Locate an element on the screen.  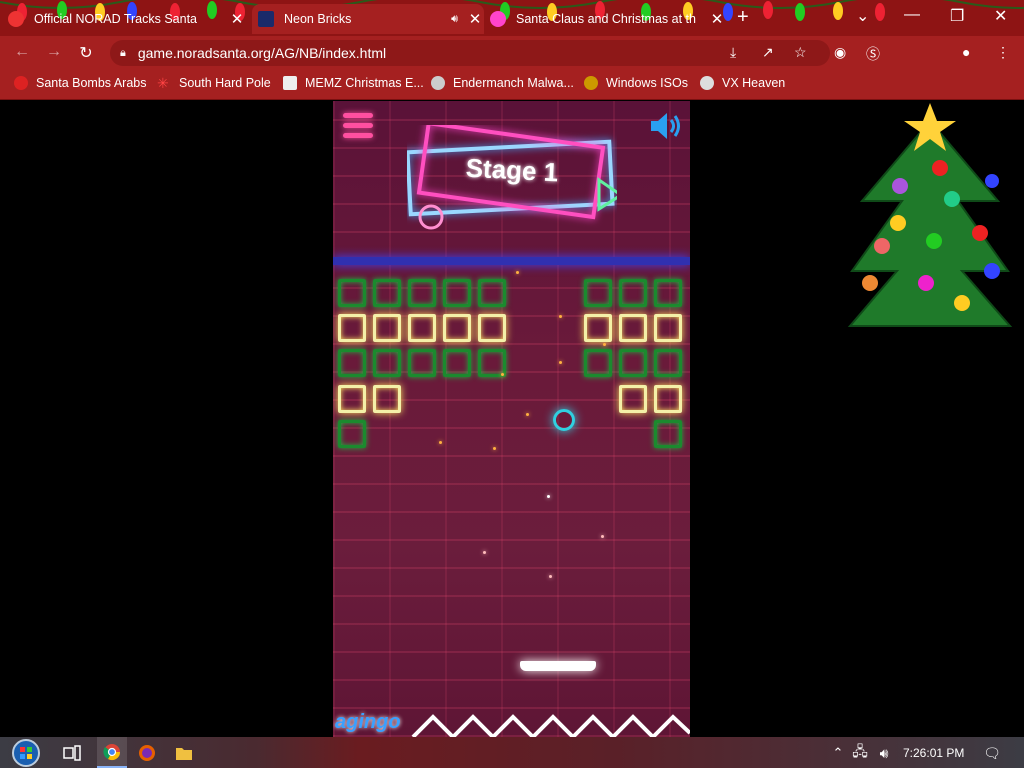
bookmark-windows-isos: Windows ISOs is located at coordinates (636, 83).